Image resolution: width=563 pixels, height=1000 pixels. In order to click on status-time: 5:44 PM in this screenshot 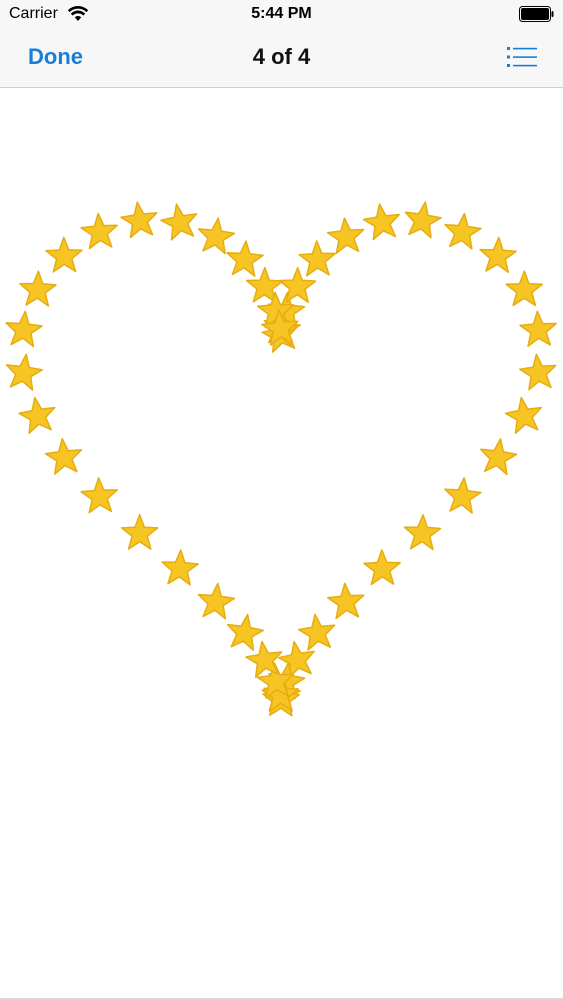, I will do `click(281, 13)`.